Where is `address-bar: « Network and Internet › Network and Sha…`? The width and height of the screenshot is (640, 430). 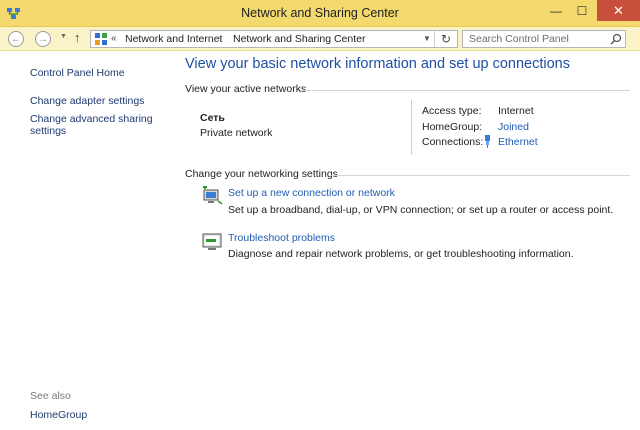 address-bar: « Network and Internet › Network and Sha… is located at coordinates (274, 39).